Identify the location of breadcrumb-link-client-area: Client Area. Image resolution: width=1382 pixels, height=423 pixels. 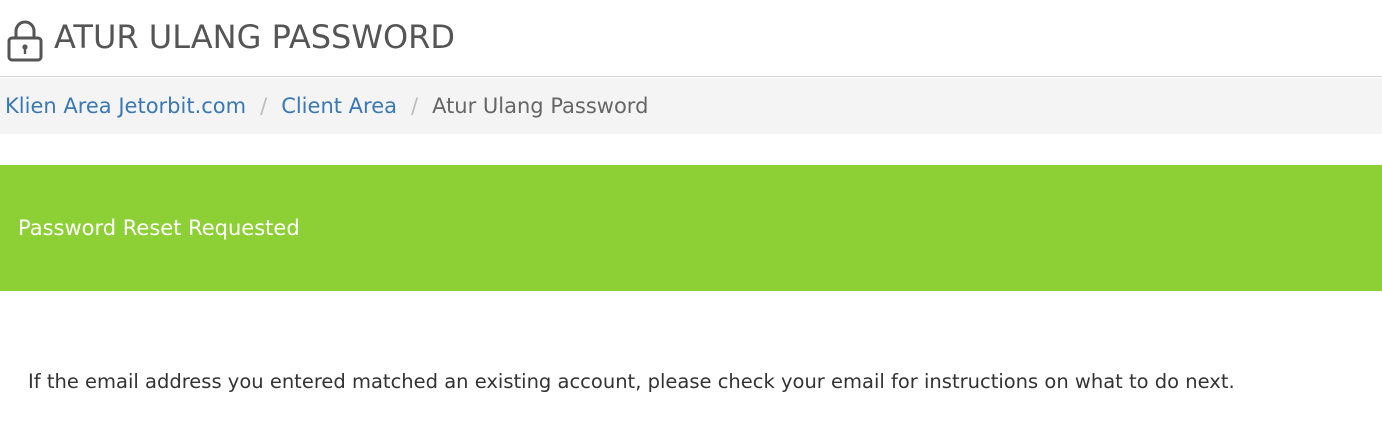
(339, 106).